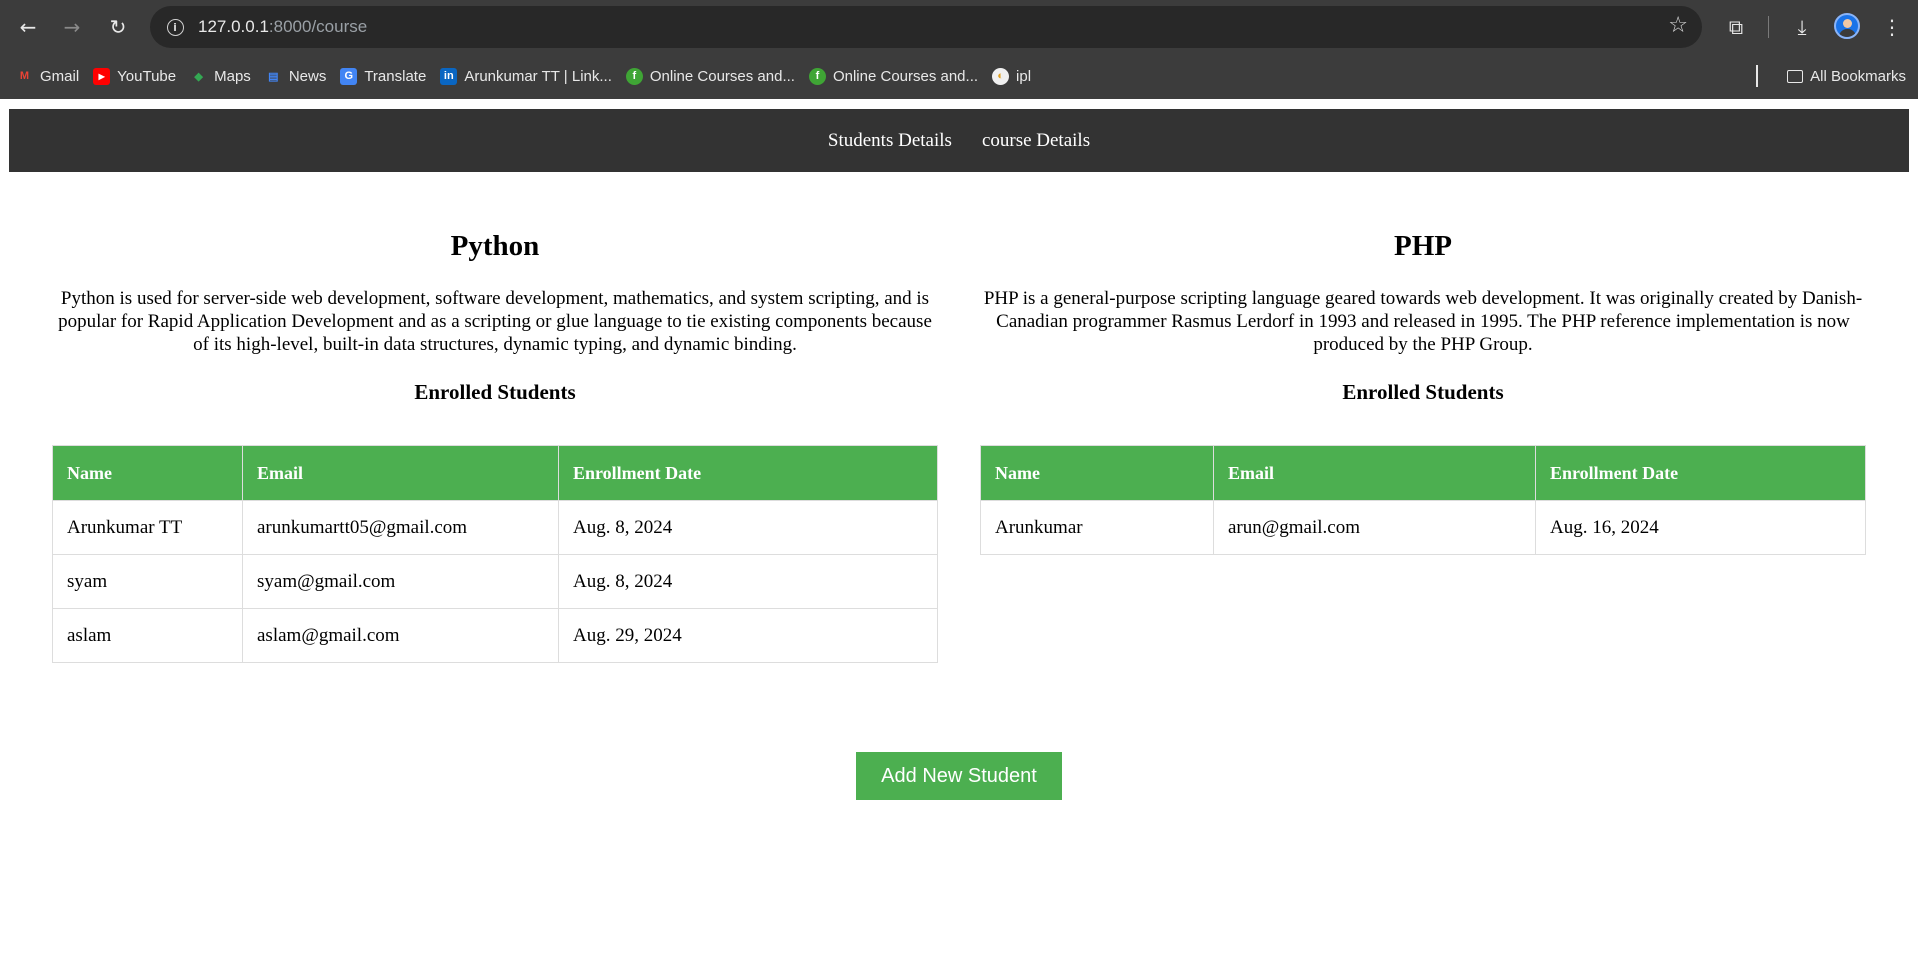 The image size is (1918, 975). I want to click on add-new-student-button: Add New Student, so click(959, 776).